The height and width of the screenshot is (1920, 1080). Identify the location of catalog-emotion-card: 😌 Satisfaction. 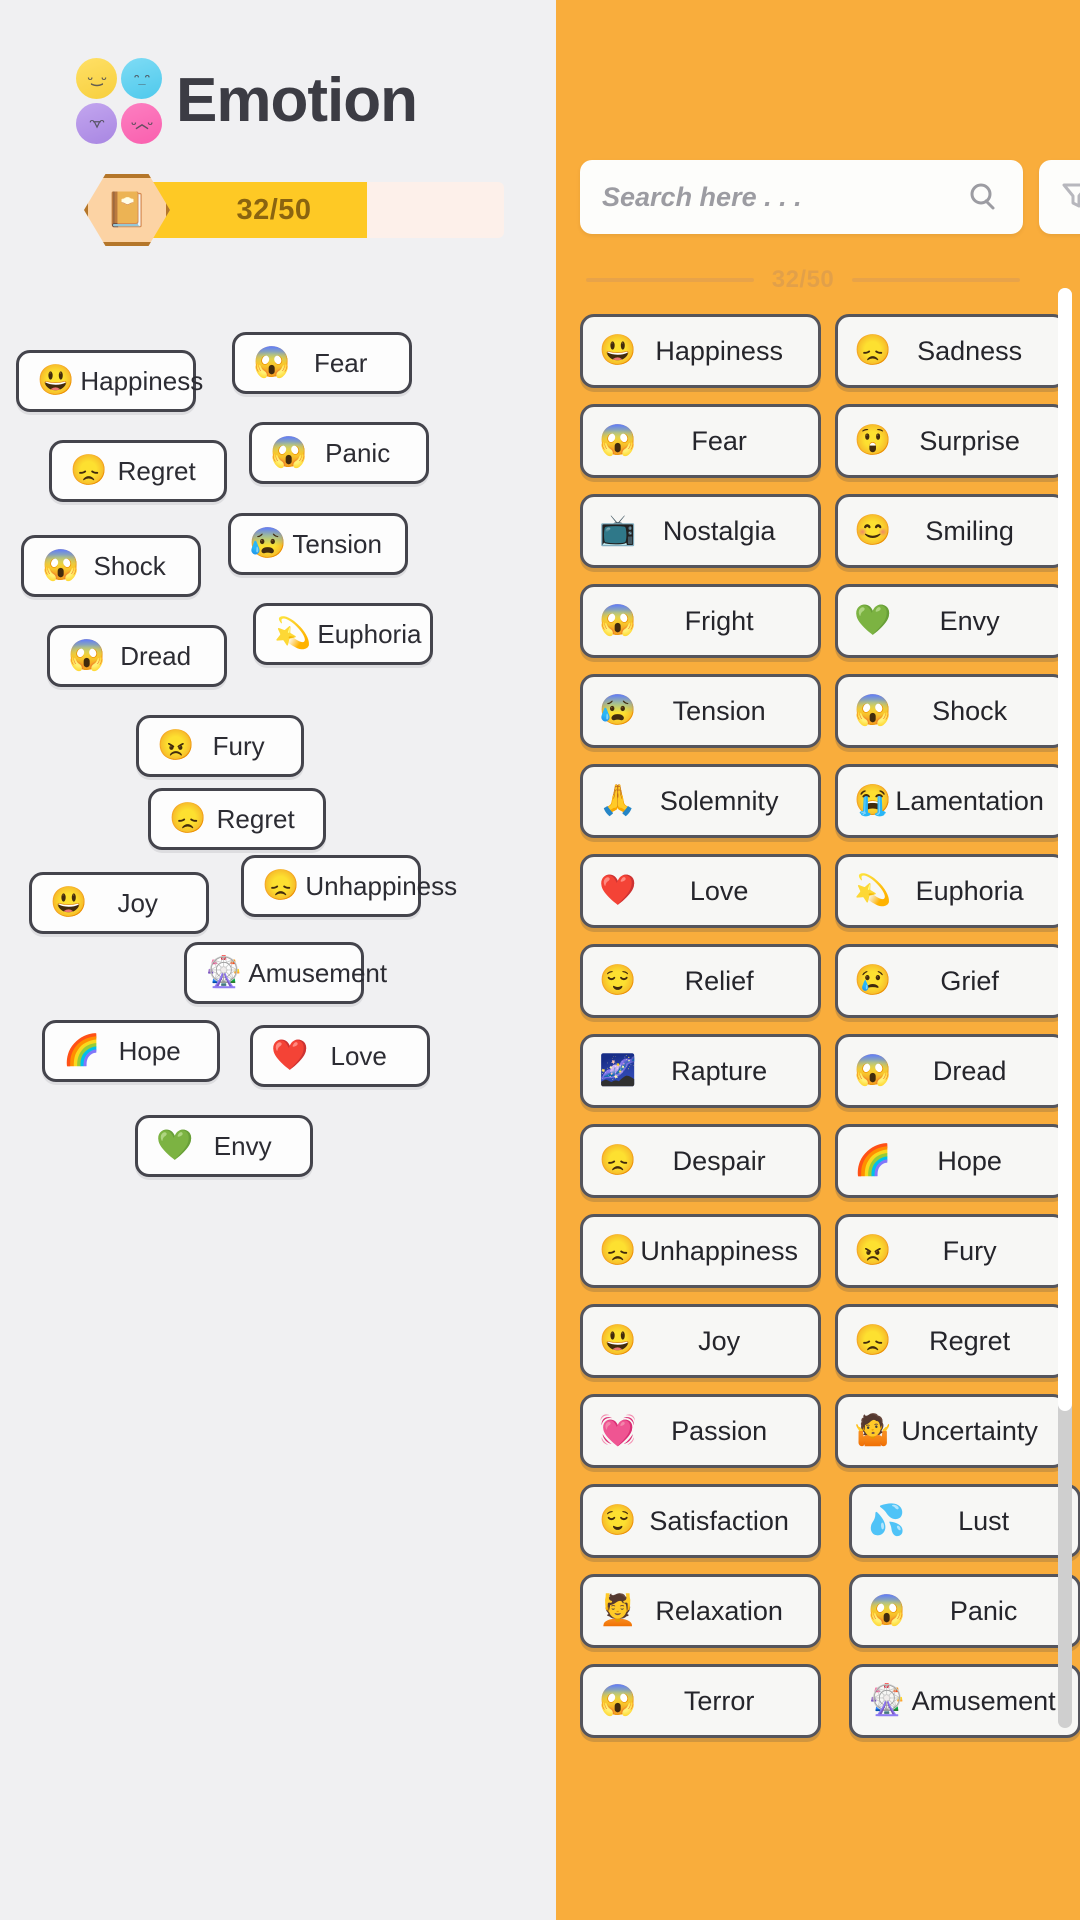
(700, 1521).